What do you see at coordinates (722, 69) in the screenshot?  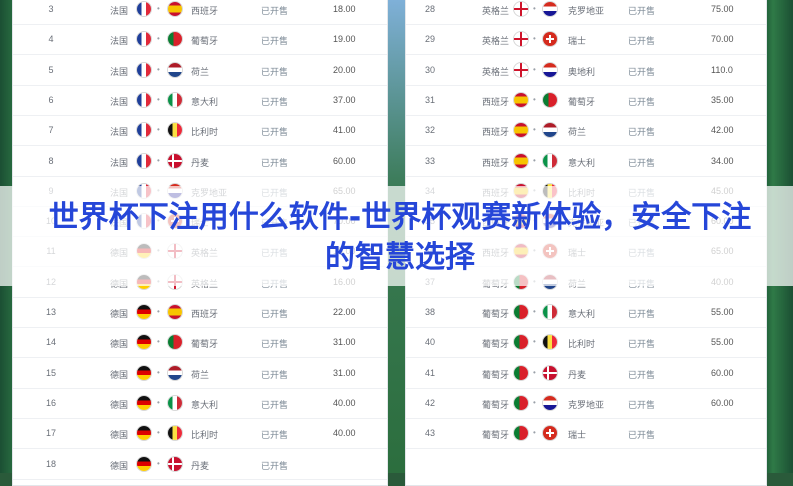 I see `odds-value: 110.0` at bounding box center [722, 69].